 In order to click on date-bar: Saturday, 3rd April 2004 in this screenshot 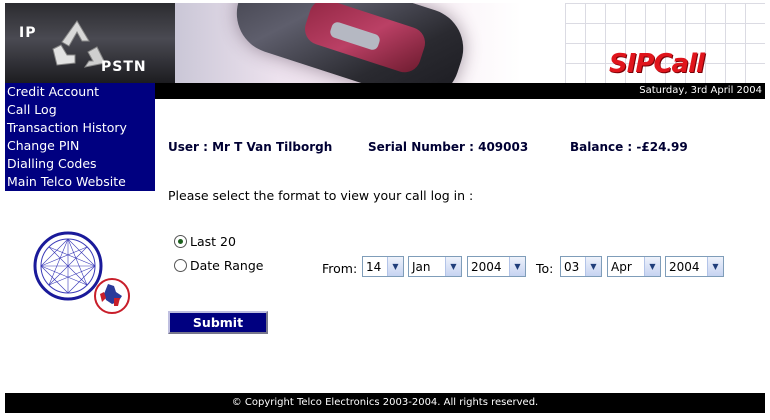, I will do `click(460, 91)`.